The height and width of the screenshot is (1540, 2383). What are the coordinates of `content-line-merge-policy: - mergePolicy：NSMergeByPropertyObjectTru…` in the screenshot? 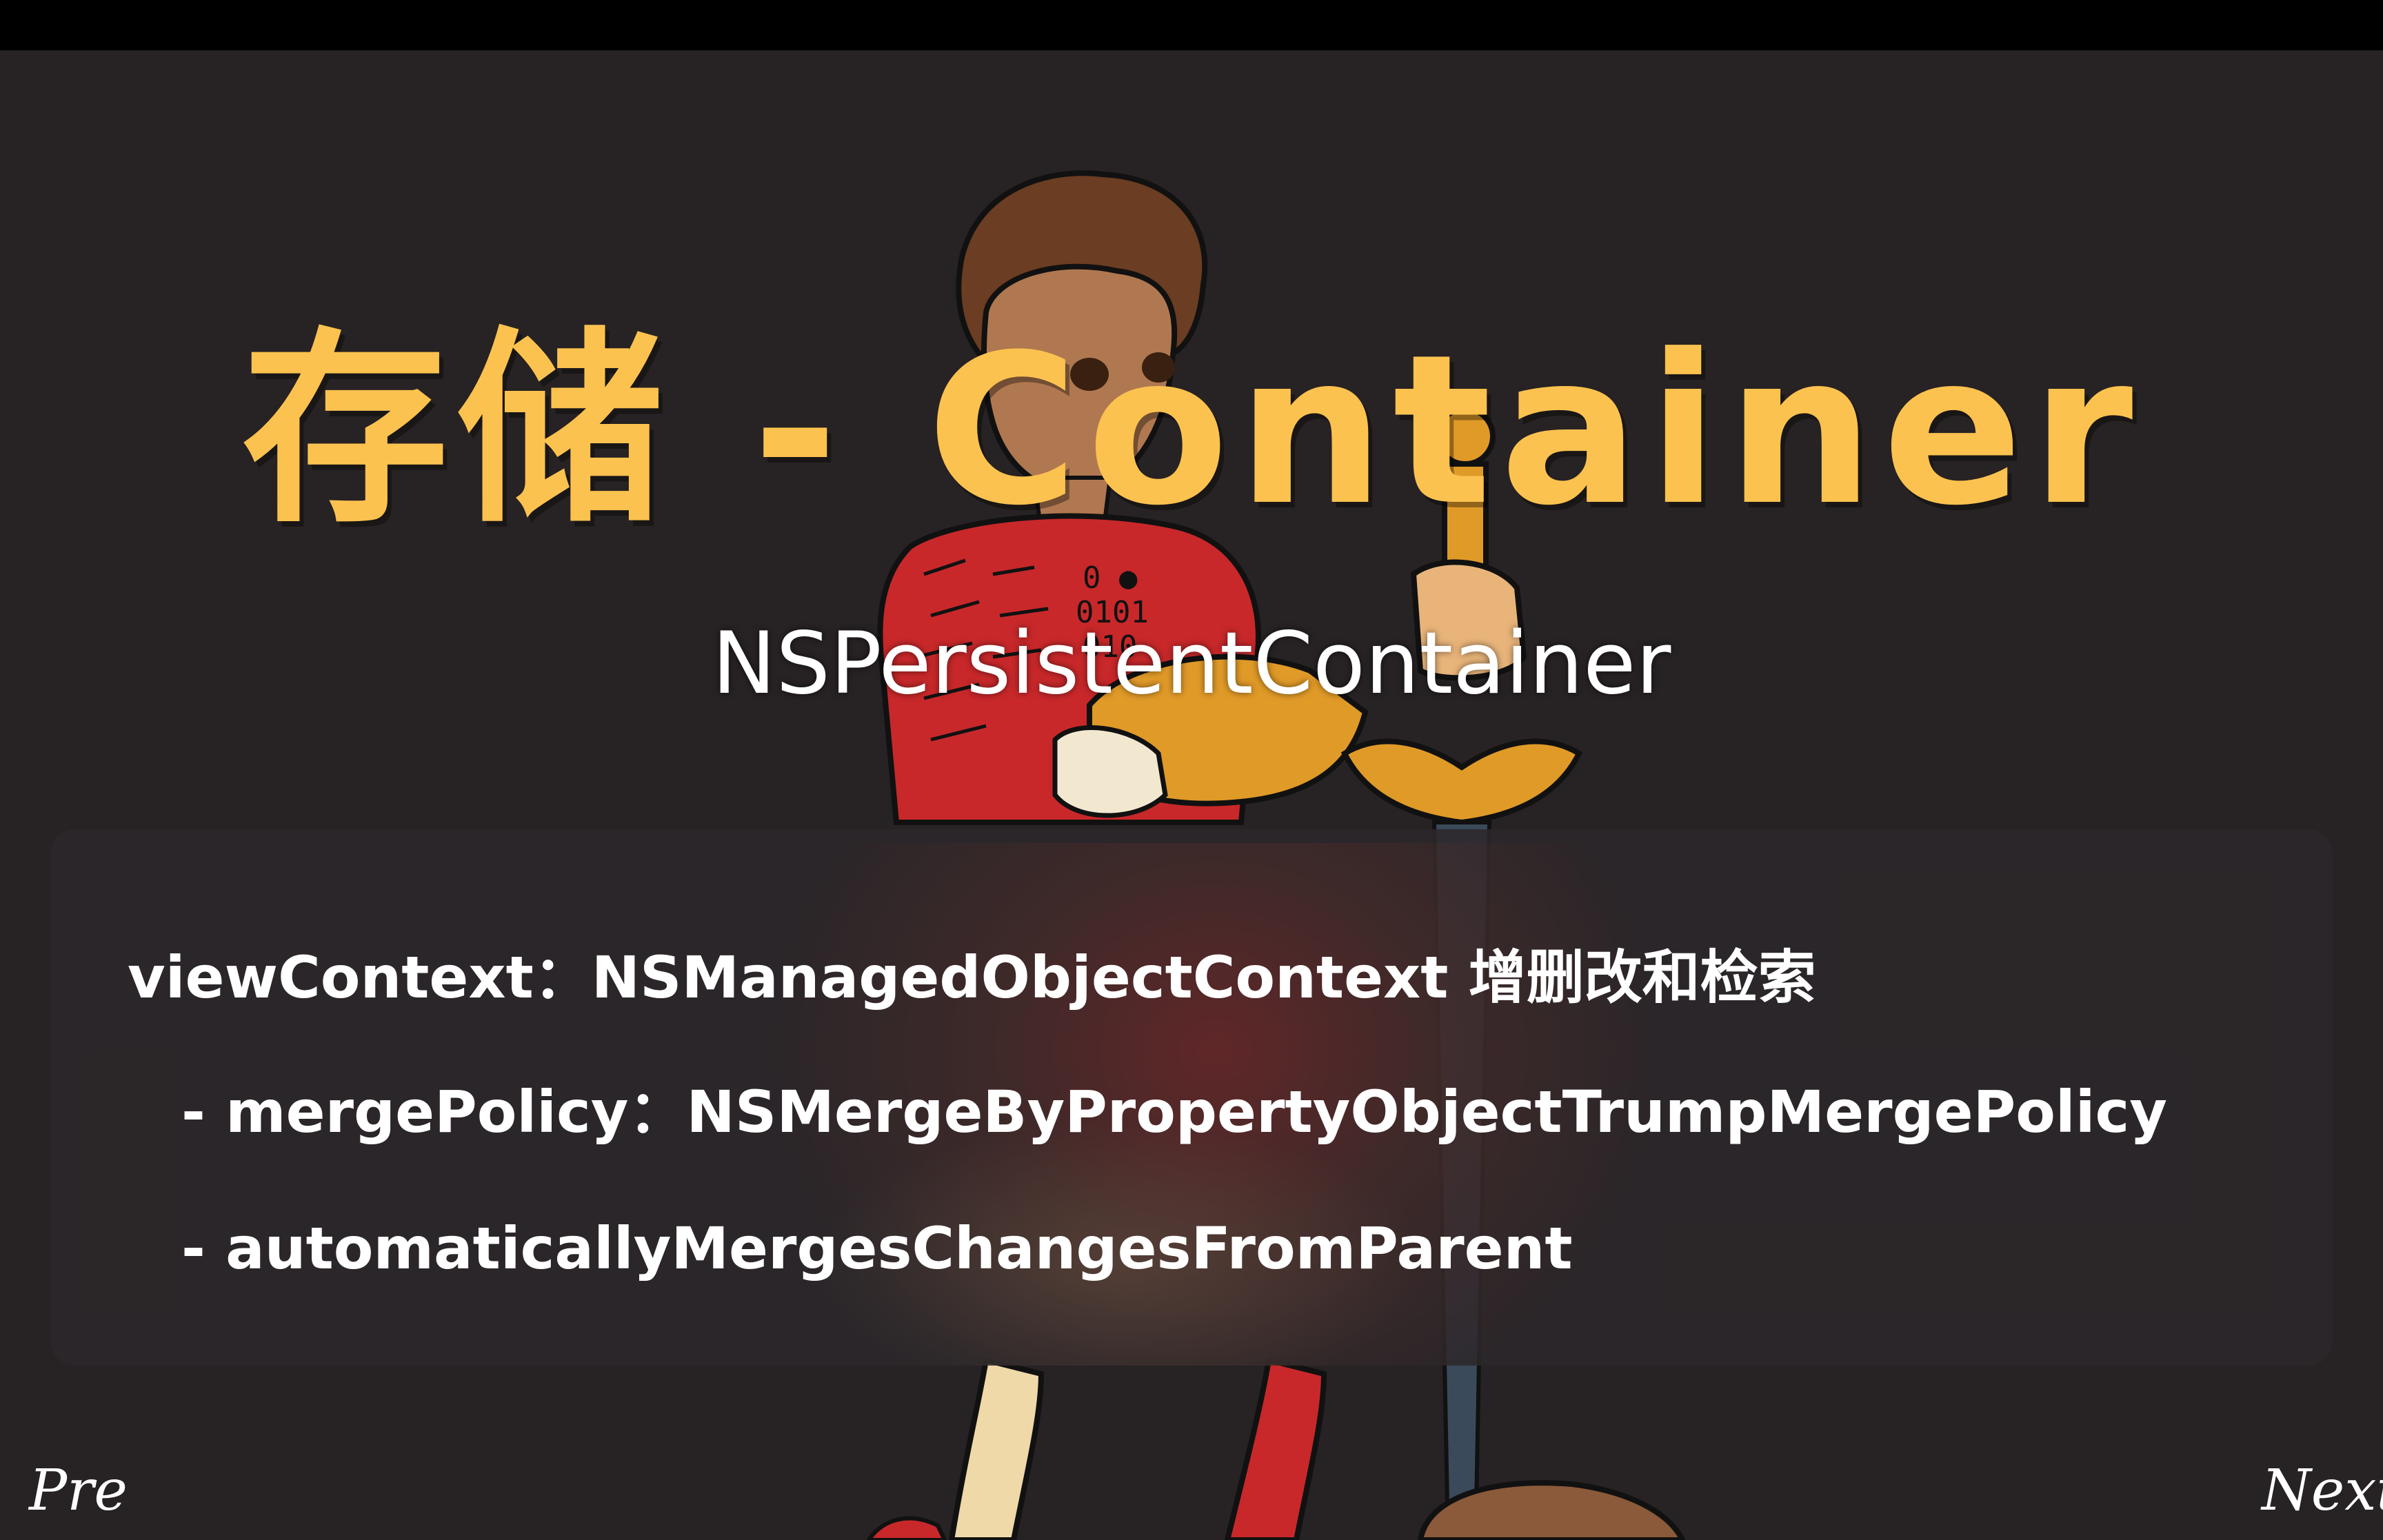 It's located at (1174, 1112).